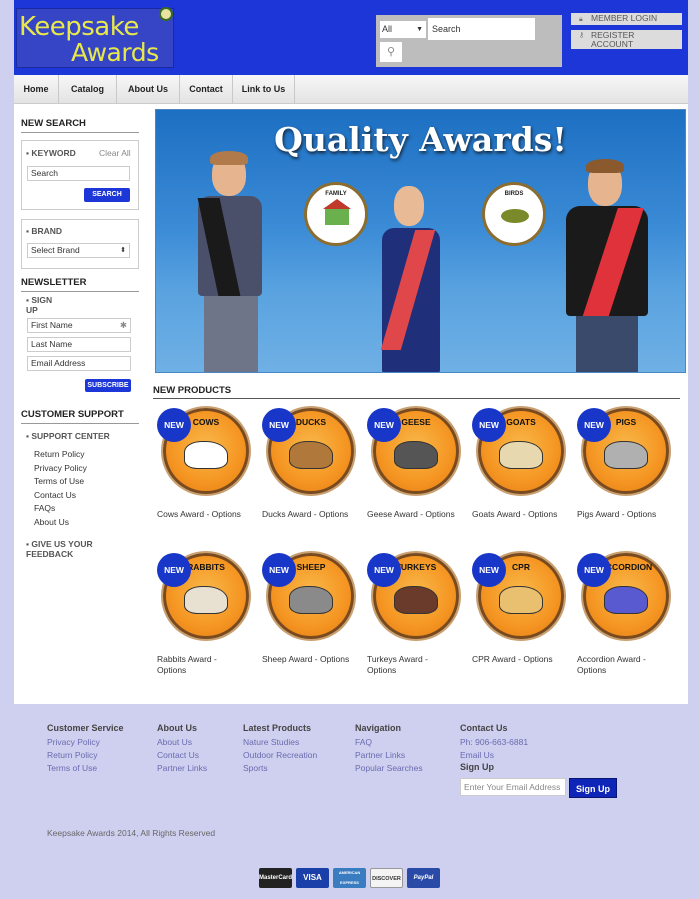 This screenshot has height=899, width=699. I want to click on brand-select: Select Brand ⬍, so click(78, 250).